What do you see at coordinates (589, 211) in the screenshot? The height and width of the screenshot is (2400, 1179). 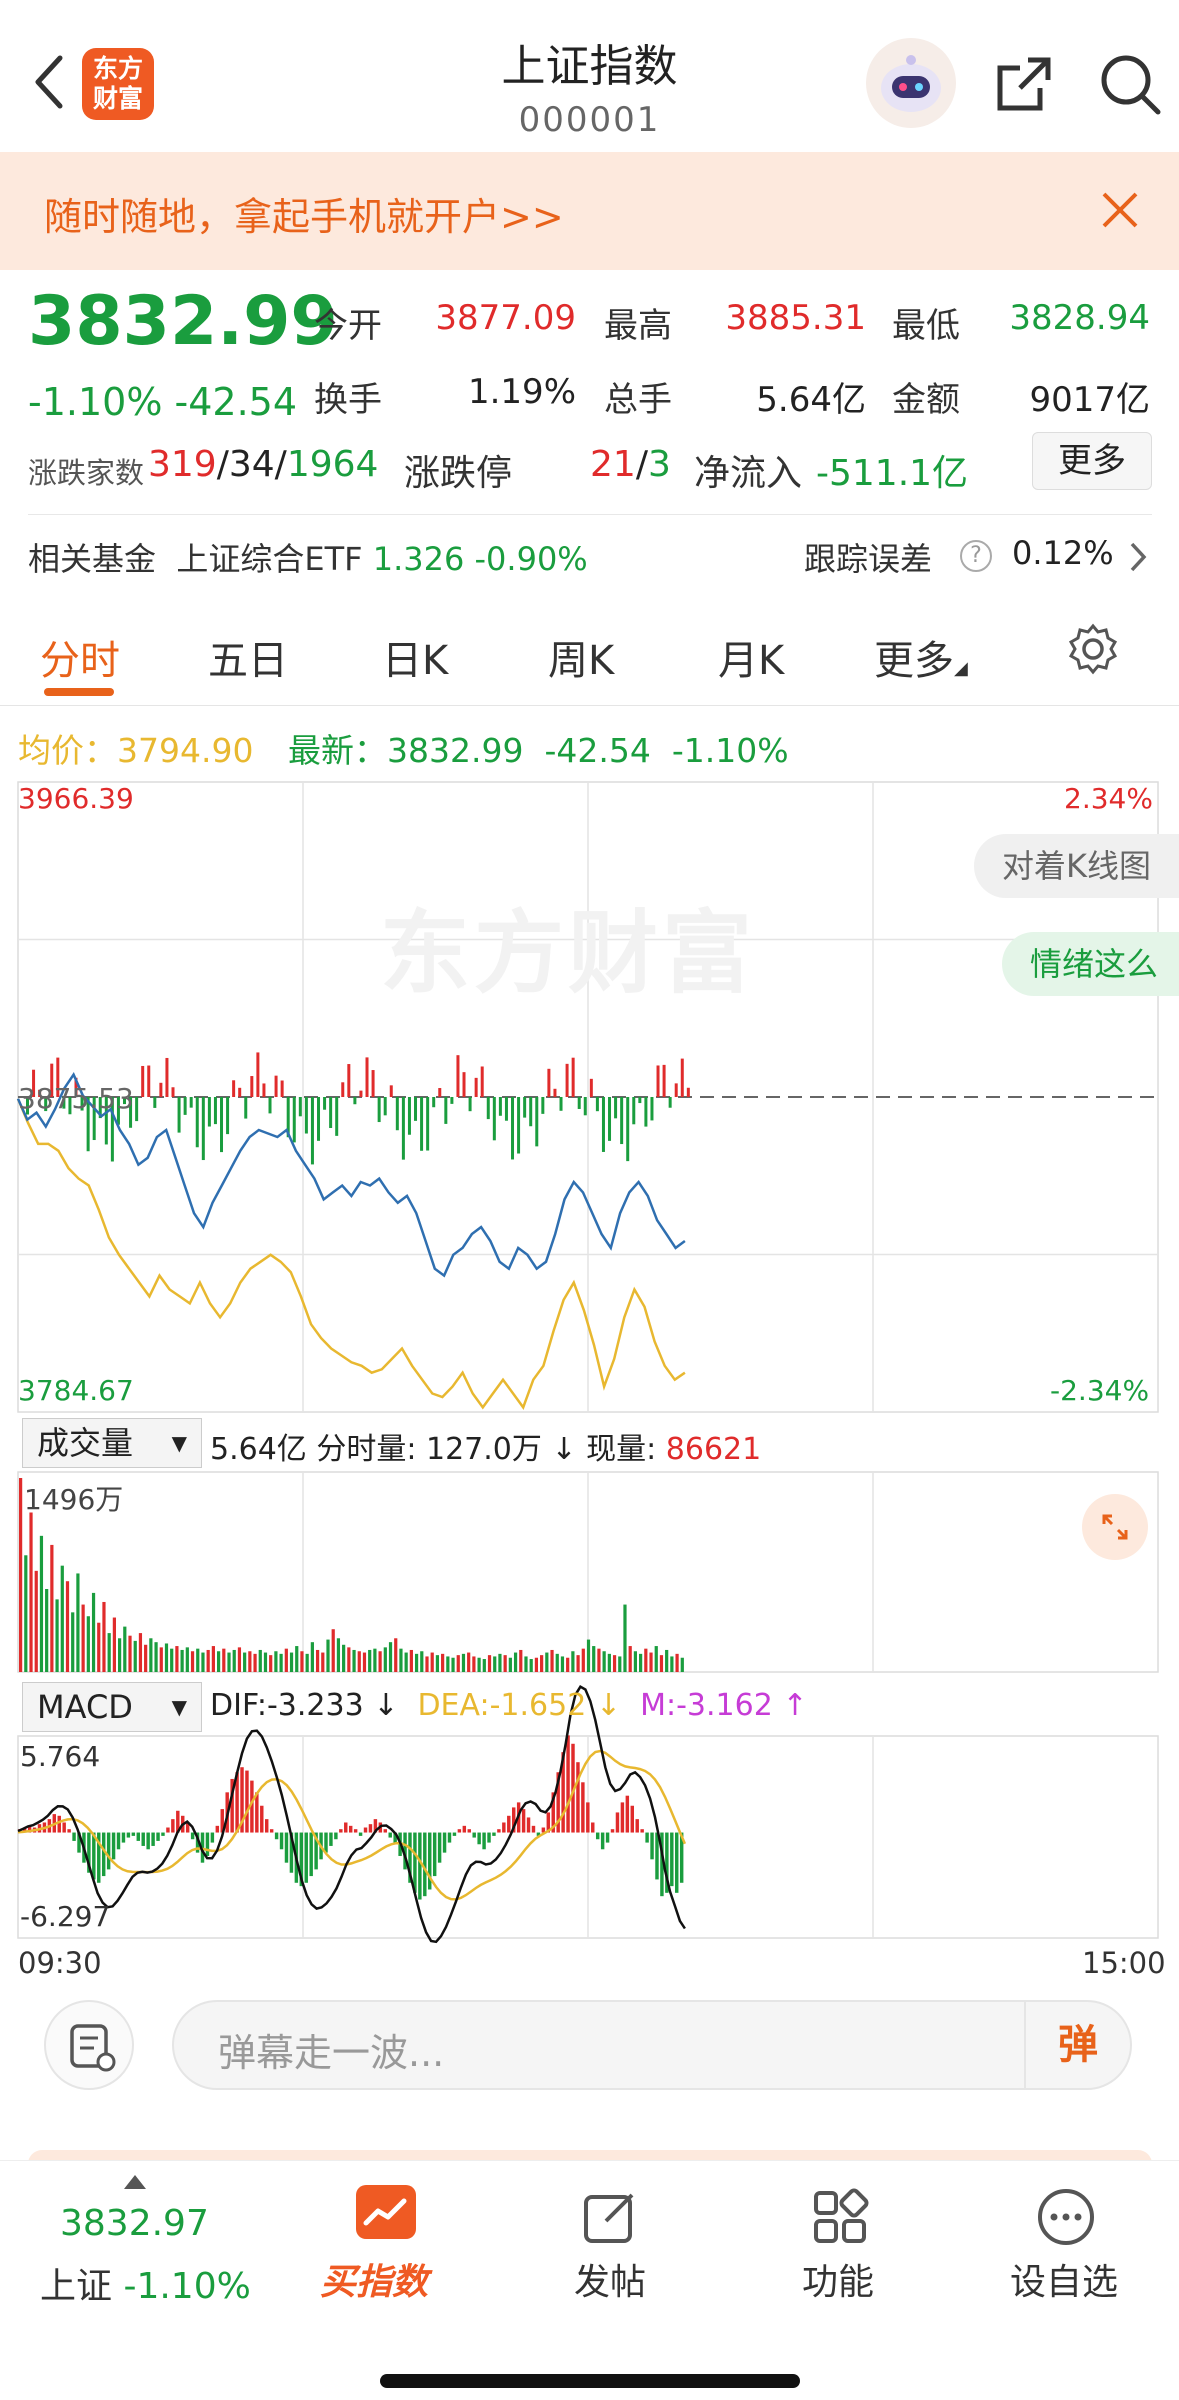 I see `open-account-banner: 随时随地，拿起手机就开户>>` at bounding box center [589, 211].